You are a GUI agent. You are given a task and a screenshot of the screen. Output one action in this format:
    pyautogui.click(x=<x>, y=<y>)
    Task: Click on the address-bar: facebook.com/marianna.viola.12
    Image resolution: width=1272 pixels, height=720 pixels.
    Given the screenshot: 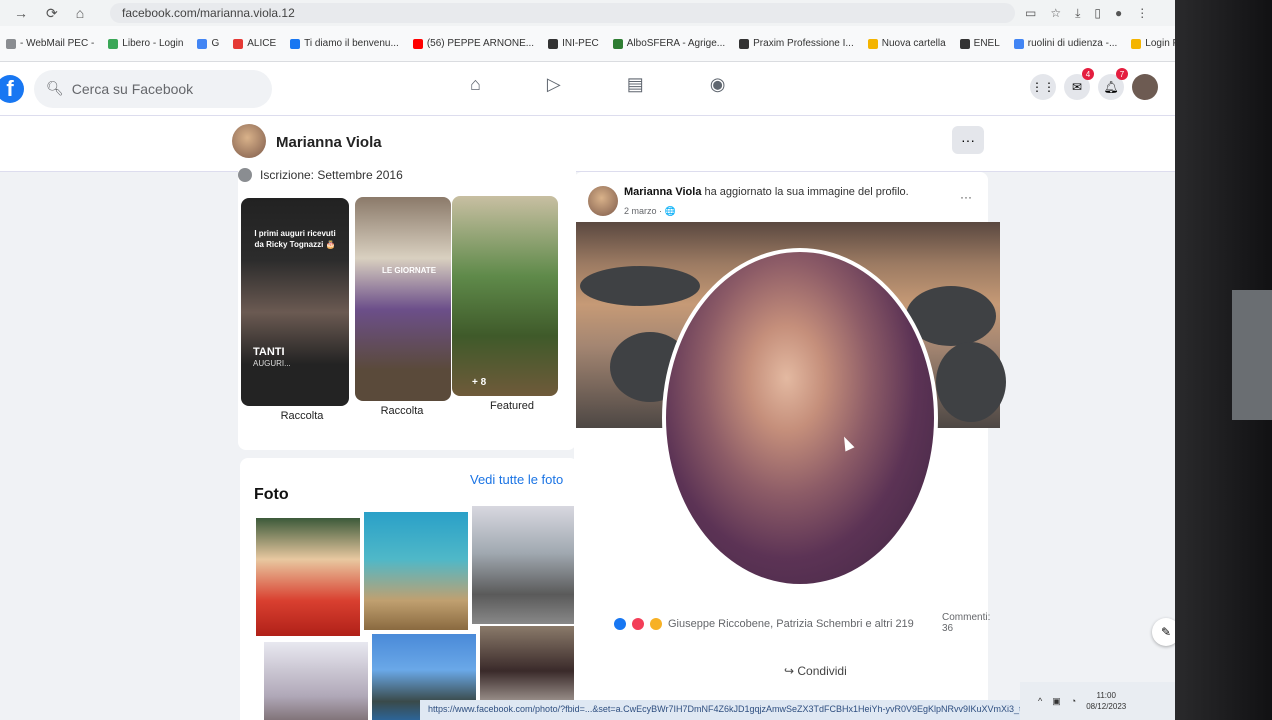 What is the action you would take?
    pyautogui.click(x=562, y=13)
    